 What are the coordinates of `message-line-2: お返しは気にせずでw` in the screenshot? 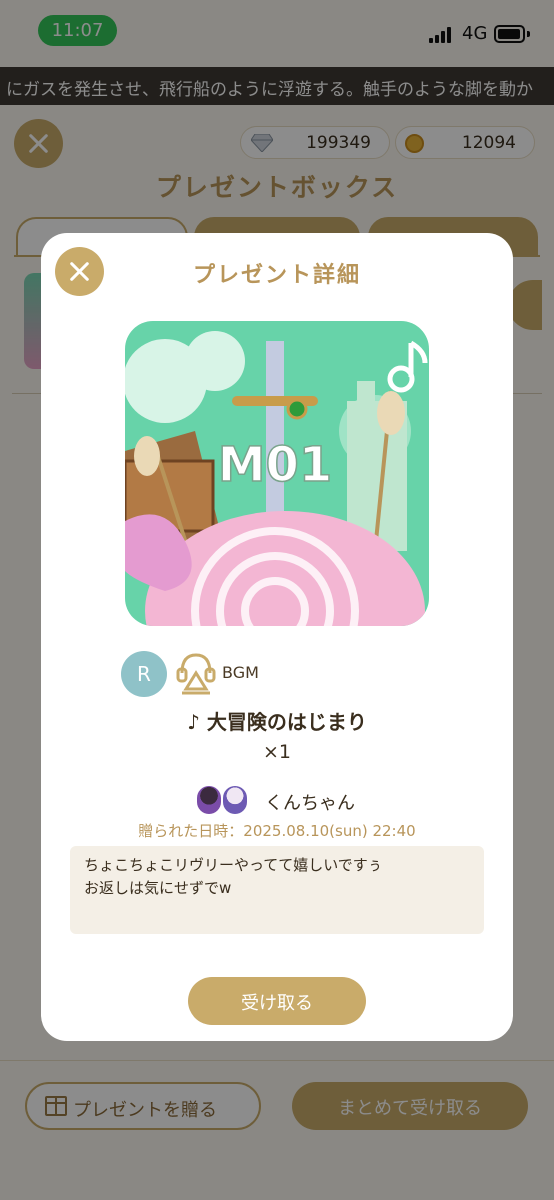 It's located at (158, 888).